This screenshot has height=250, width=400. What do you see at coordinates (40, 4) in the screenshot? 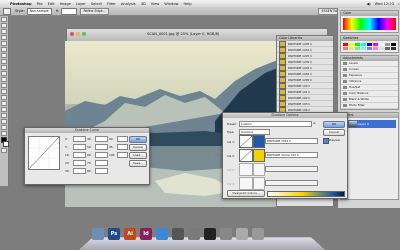
I see `menu-file: File` at bounding box center [40, 4].